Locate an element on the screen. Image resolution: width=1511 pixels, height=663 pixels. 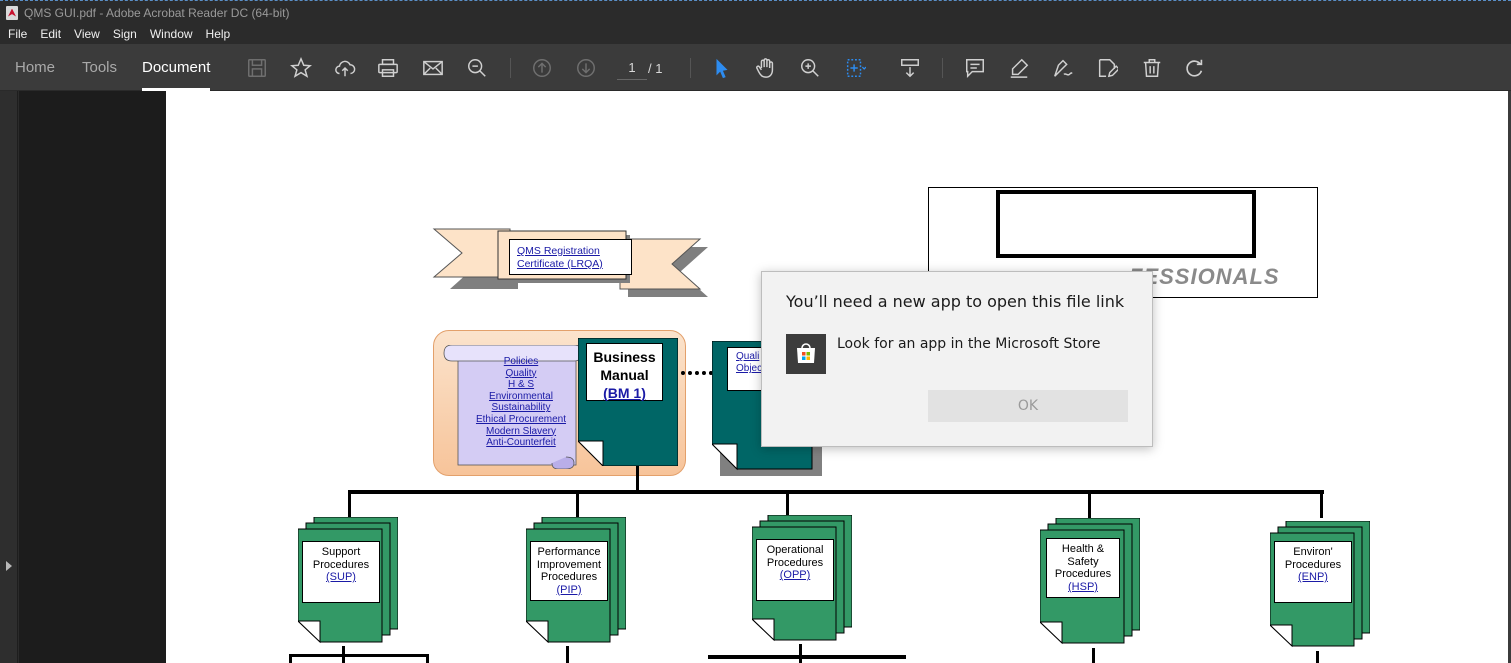
rotate-icon is located at coordinates (1195, 68).